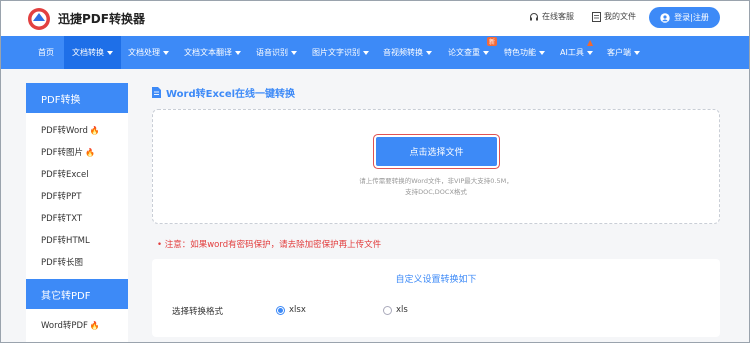 The image size is (750, 343). I want to click on customer-service-link: 在线客服, so click(551, 16).